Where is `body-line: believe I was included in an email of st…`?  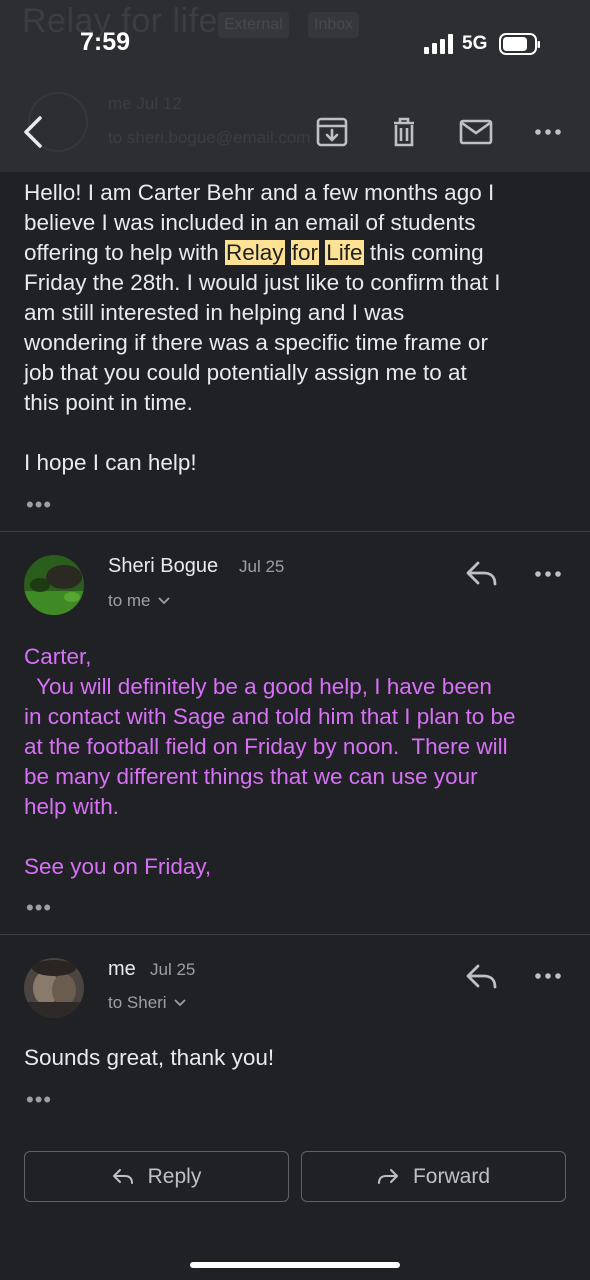 body-line: believe I was included in an email of st… is located at coordinates (250, 222).